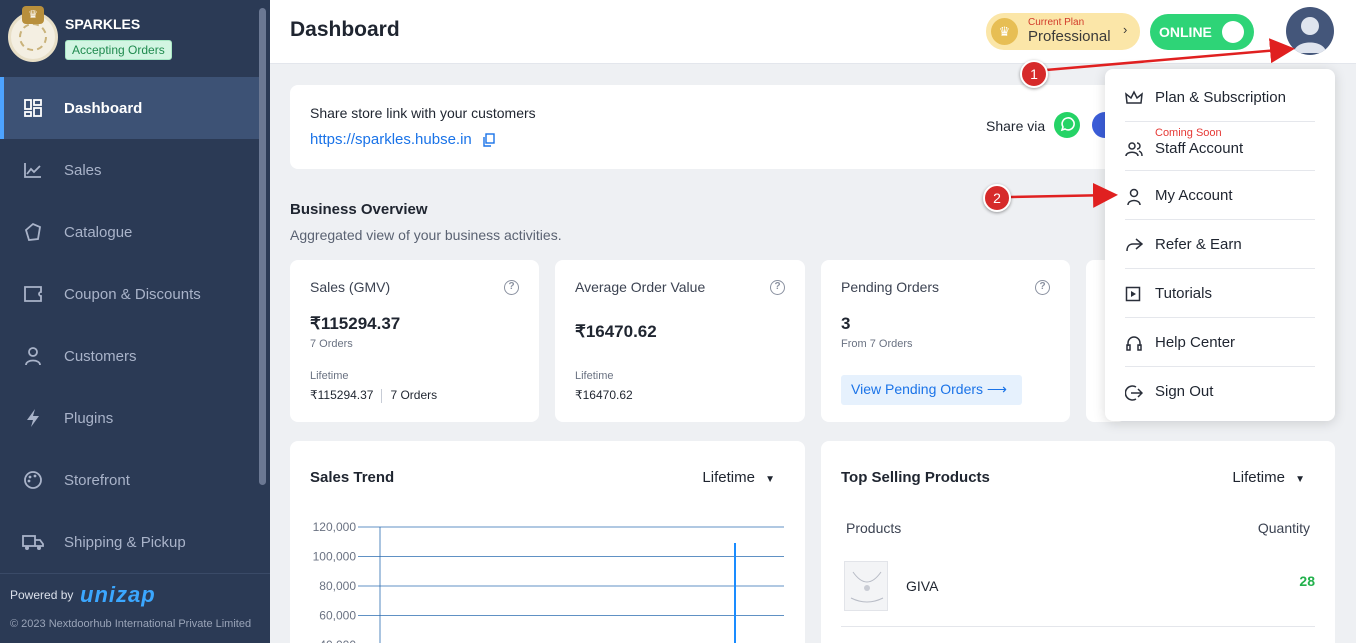 The height and width of the screenshot is (643, 1356). Describe the element at coordinates (890, 287) in the screenshot. I see `metric-label: Pending Orders` at that location.